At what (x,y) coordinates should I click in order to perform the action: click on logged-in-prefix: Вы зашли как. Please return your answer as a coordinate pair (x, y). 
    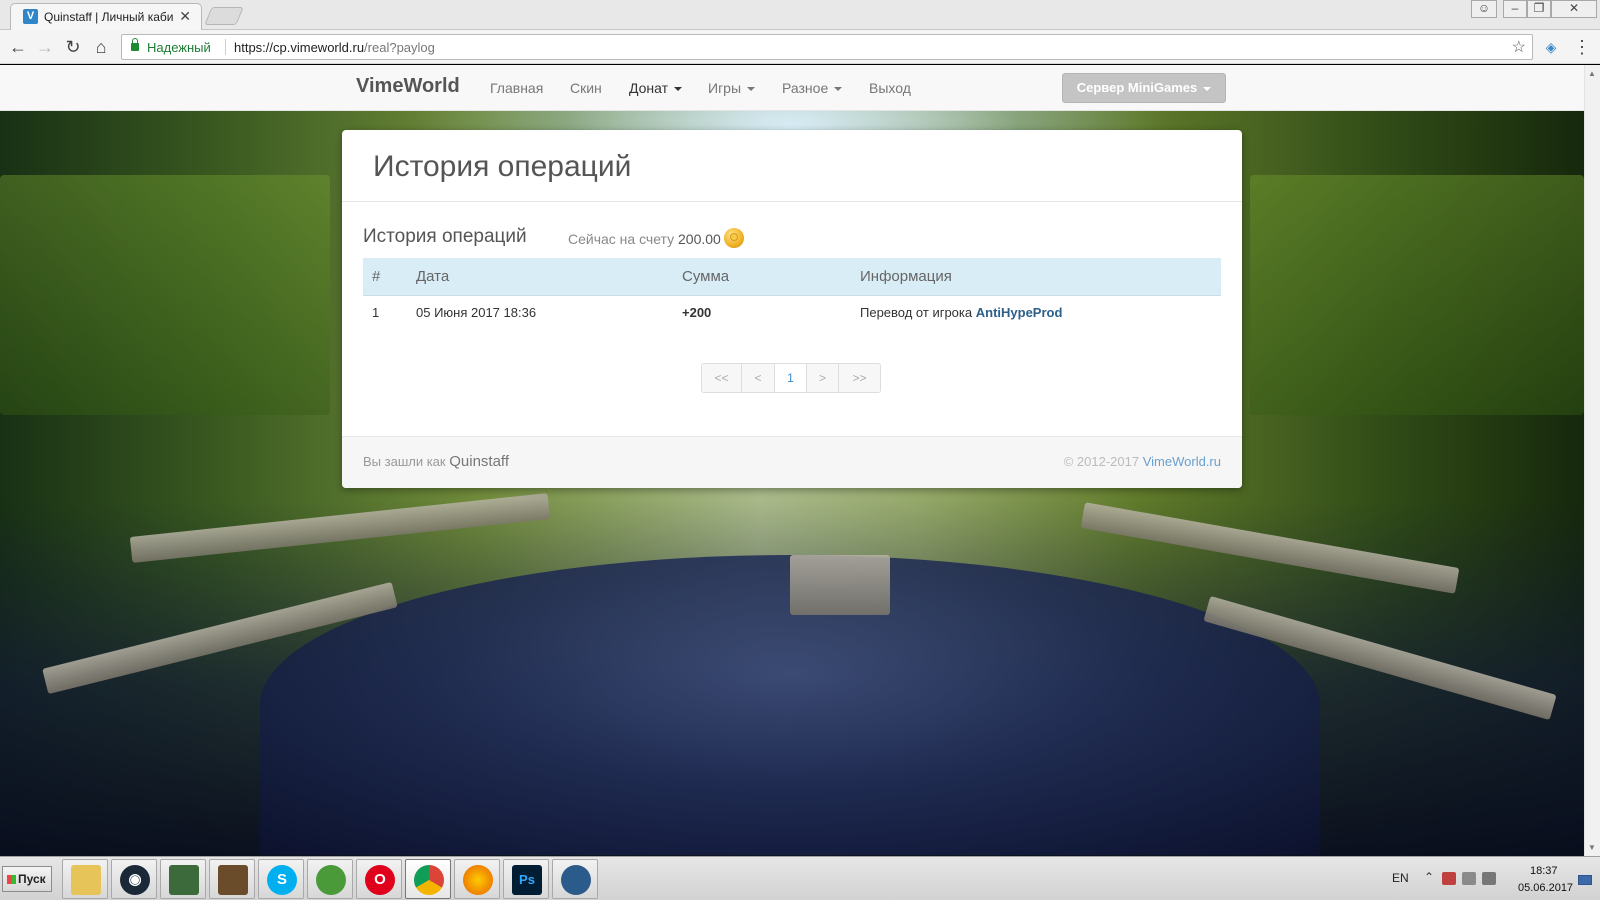
    Looking at the image, I should click on (404, 461).